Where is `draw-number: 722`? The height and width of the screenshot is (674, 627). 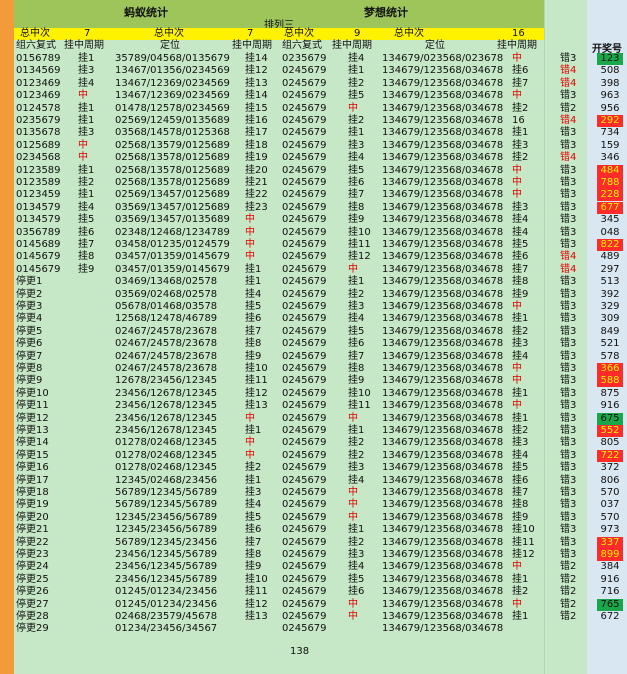
draw-number: 722 is located at coordinates (610, 455).